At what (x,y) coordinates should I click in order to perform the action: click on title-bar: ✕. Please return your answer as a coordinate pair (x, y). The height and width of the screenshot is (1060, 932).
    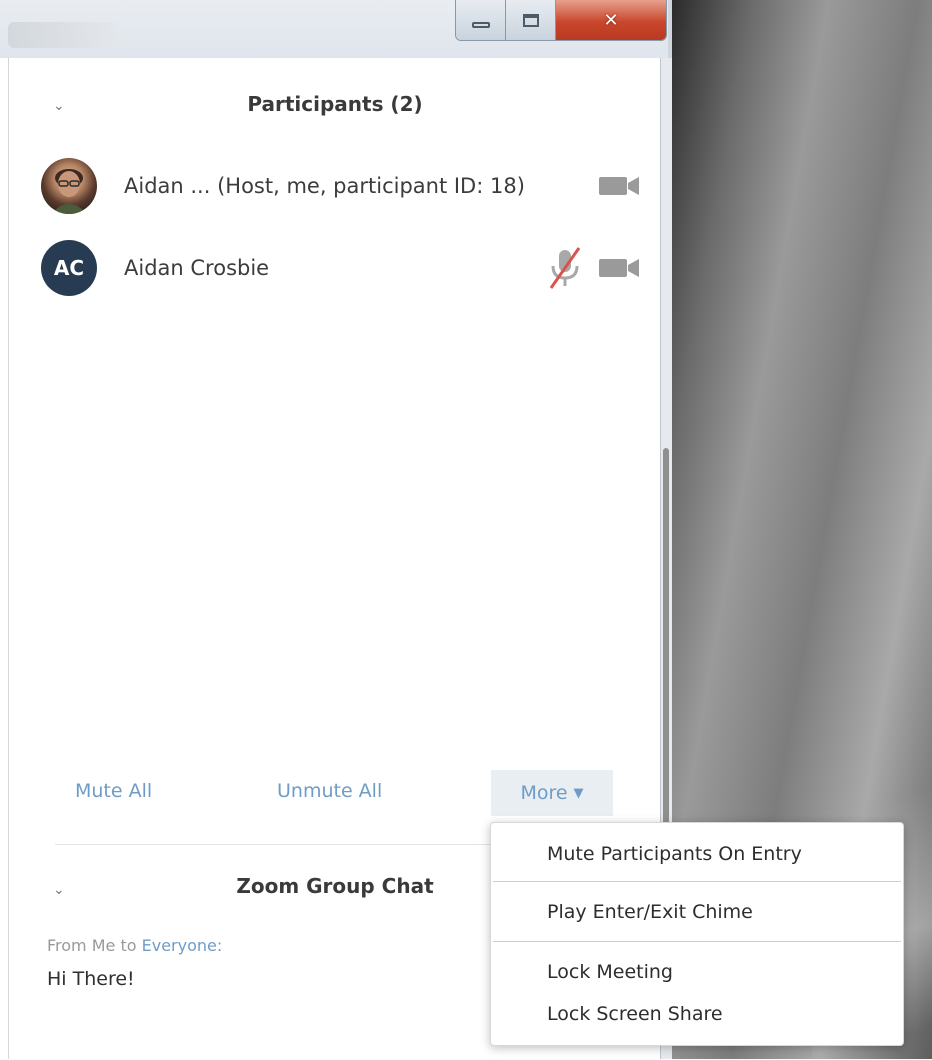
    Looking at the image, I should click on (336, 29).